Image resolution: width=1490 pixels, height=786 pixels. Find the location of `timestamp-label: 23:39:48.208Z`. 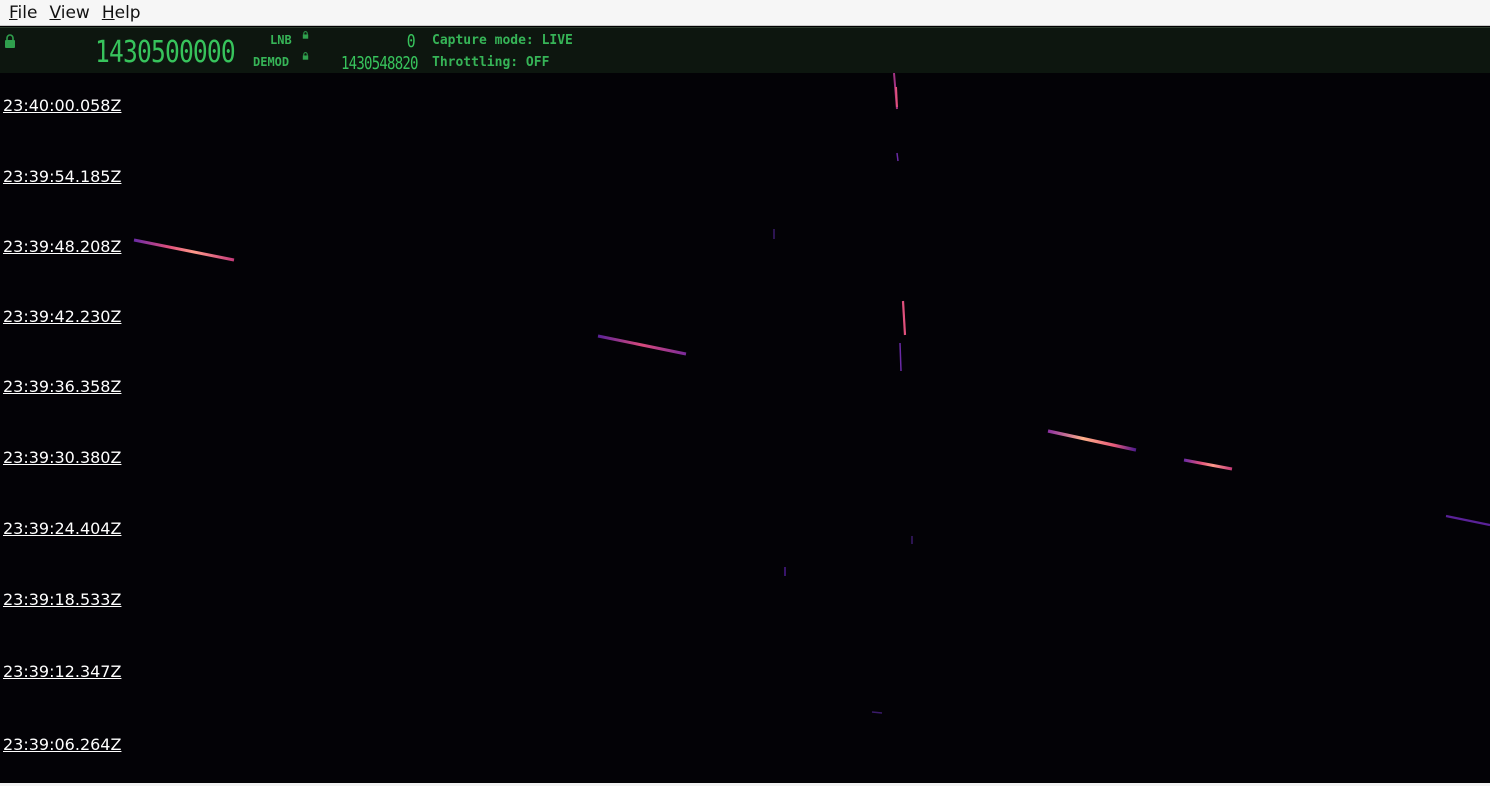

timestamp-label: 23:39:48.208Z is located at coordinates (62, 246).